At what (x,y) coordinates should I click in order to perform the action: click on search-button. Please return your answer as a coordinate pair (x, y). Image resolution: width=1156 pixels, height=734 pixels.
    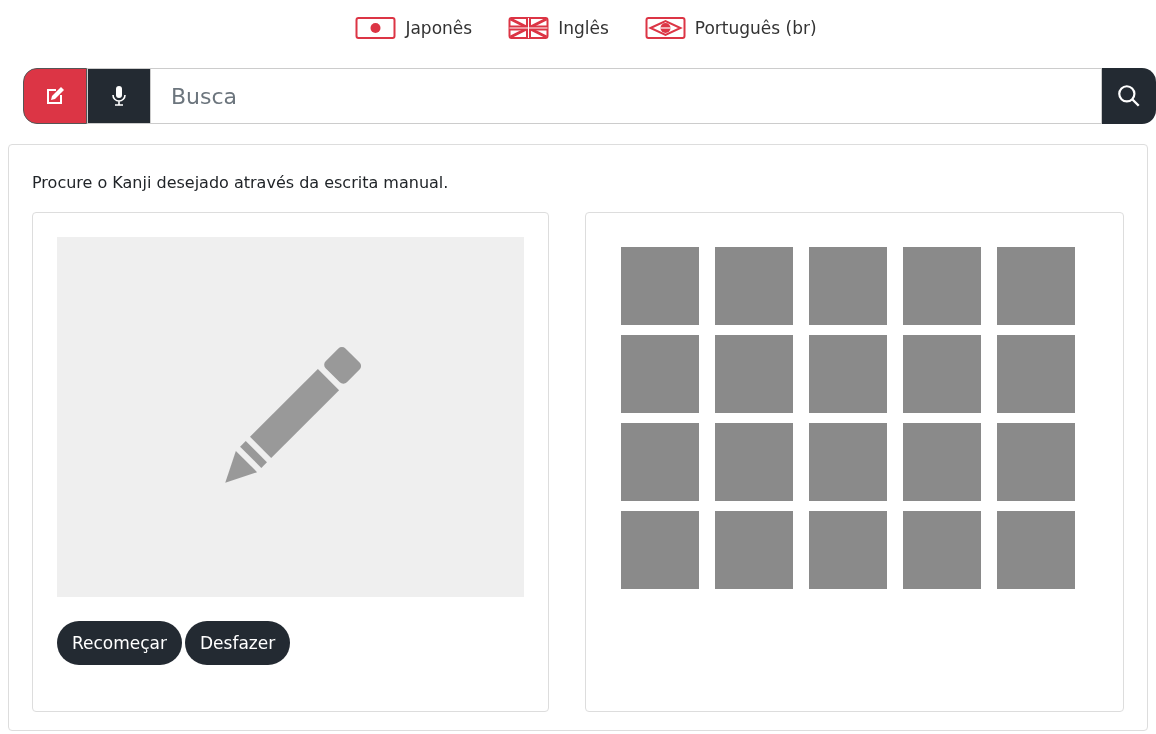
    Looking at the image, I should click on (1129, 96).